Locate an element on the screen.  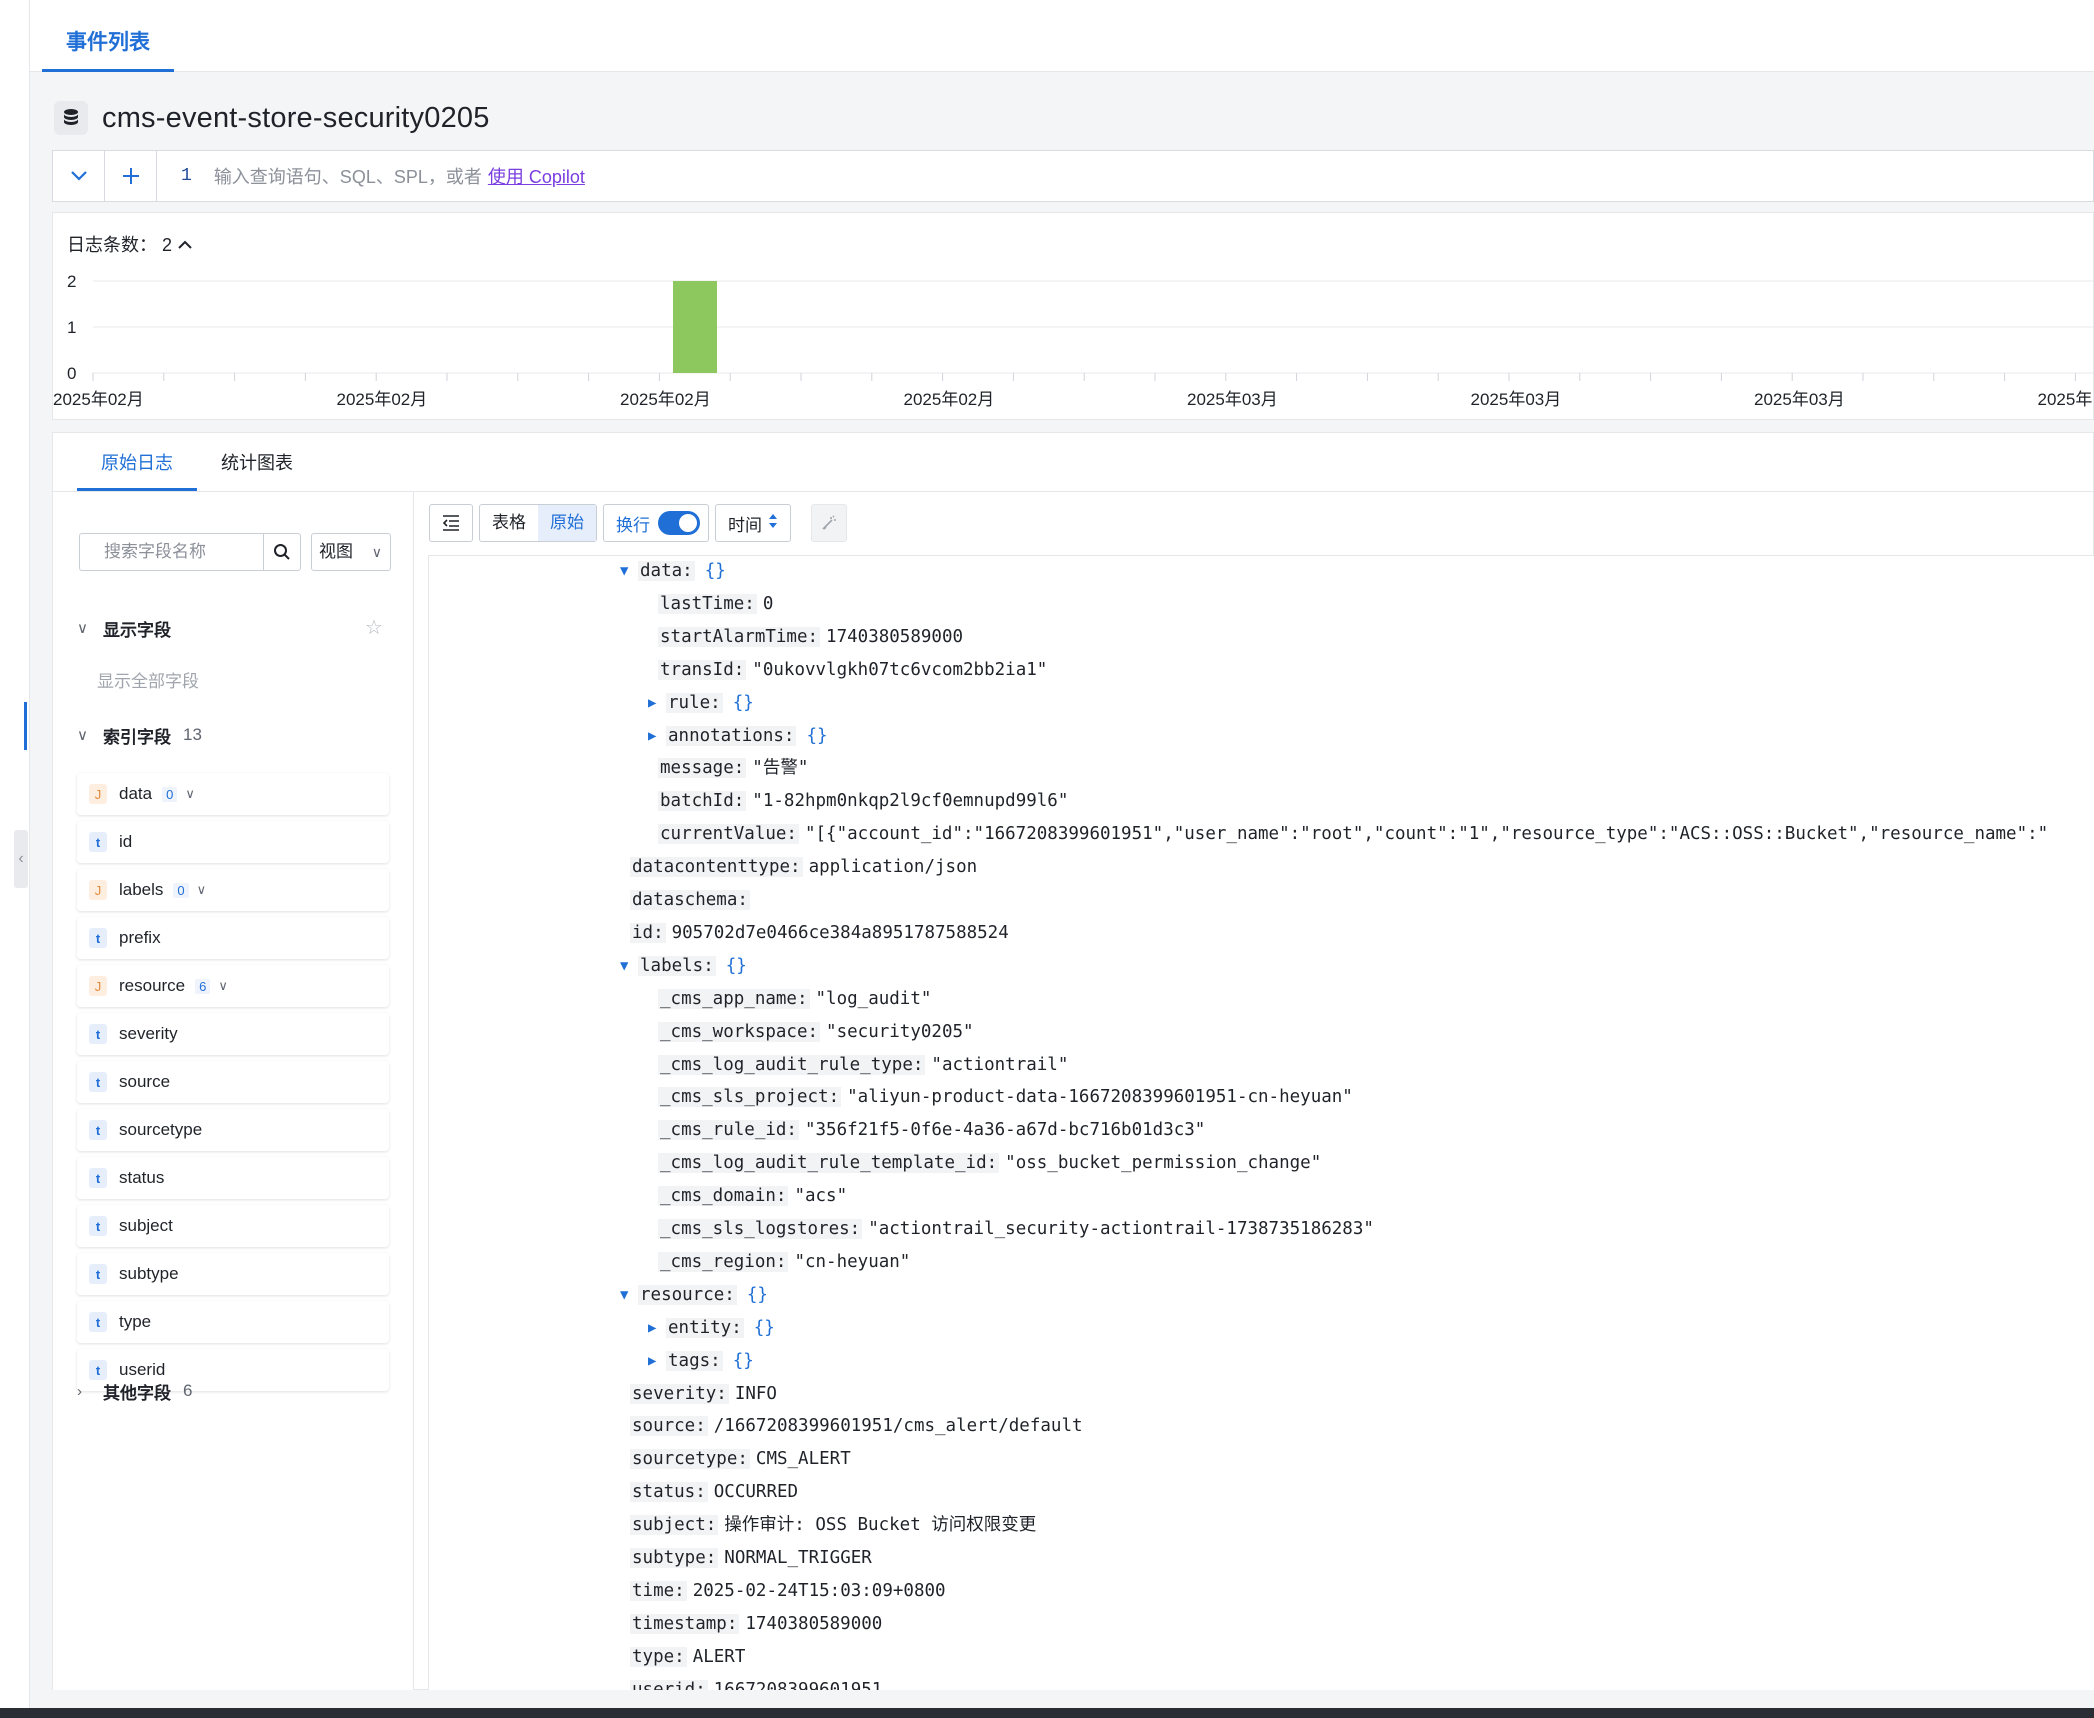
log-value: "log_audit" is located at coordinates (874, 999).